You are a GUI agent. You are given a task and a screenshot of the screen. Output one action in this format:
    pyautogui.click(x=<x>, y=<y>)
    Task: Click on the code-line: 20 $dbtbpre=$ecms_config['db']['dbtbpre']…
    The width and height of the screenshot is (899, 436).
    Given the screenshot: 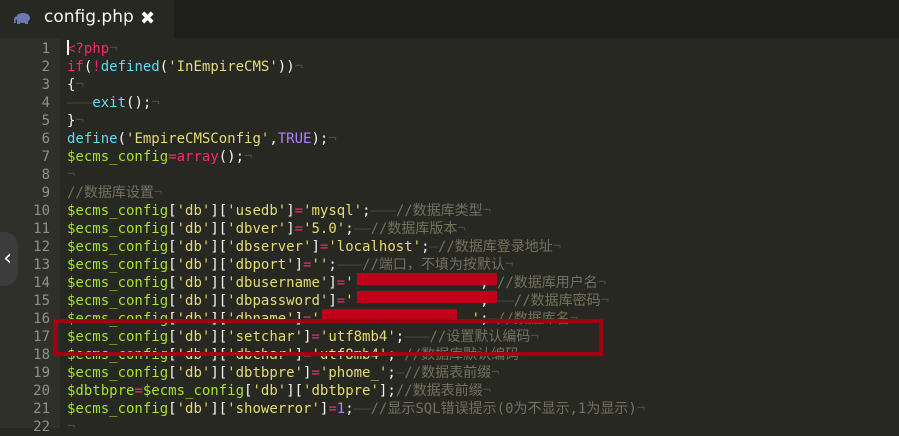 What is the action you would take?
    pyautogui.click(x=449, y=391)
    